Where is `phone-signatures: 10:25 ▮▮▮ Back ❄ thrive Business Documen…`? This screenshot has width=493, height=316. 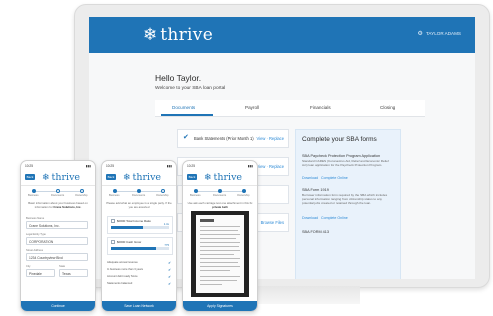
phone-signatures: 10:25 ▮▮▮ Back ❄ thrive Business Documen… is located at coordinates (220, 236).